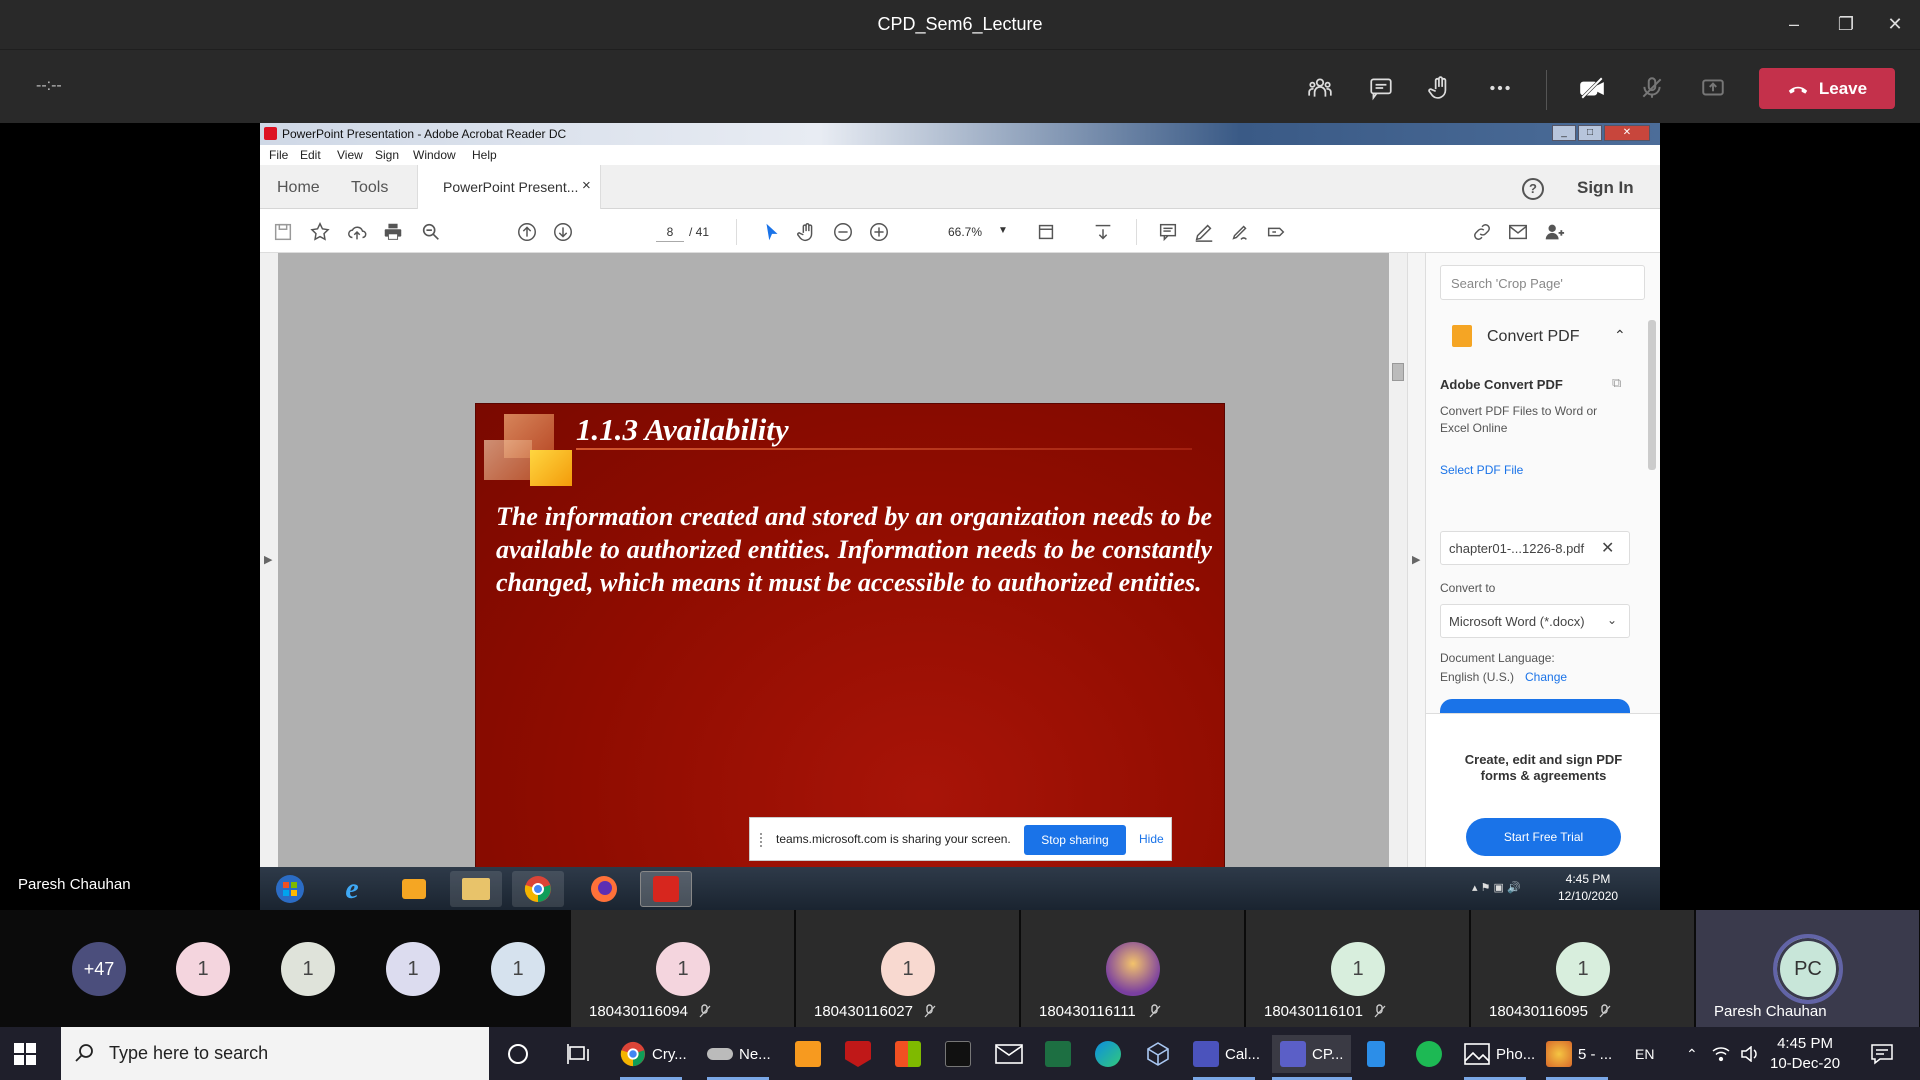 The height and width of the screenshot is (1080, 1920). I want to click on terminal-icon, so click(958, 1054).